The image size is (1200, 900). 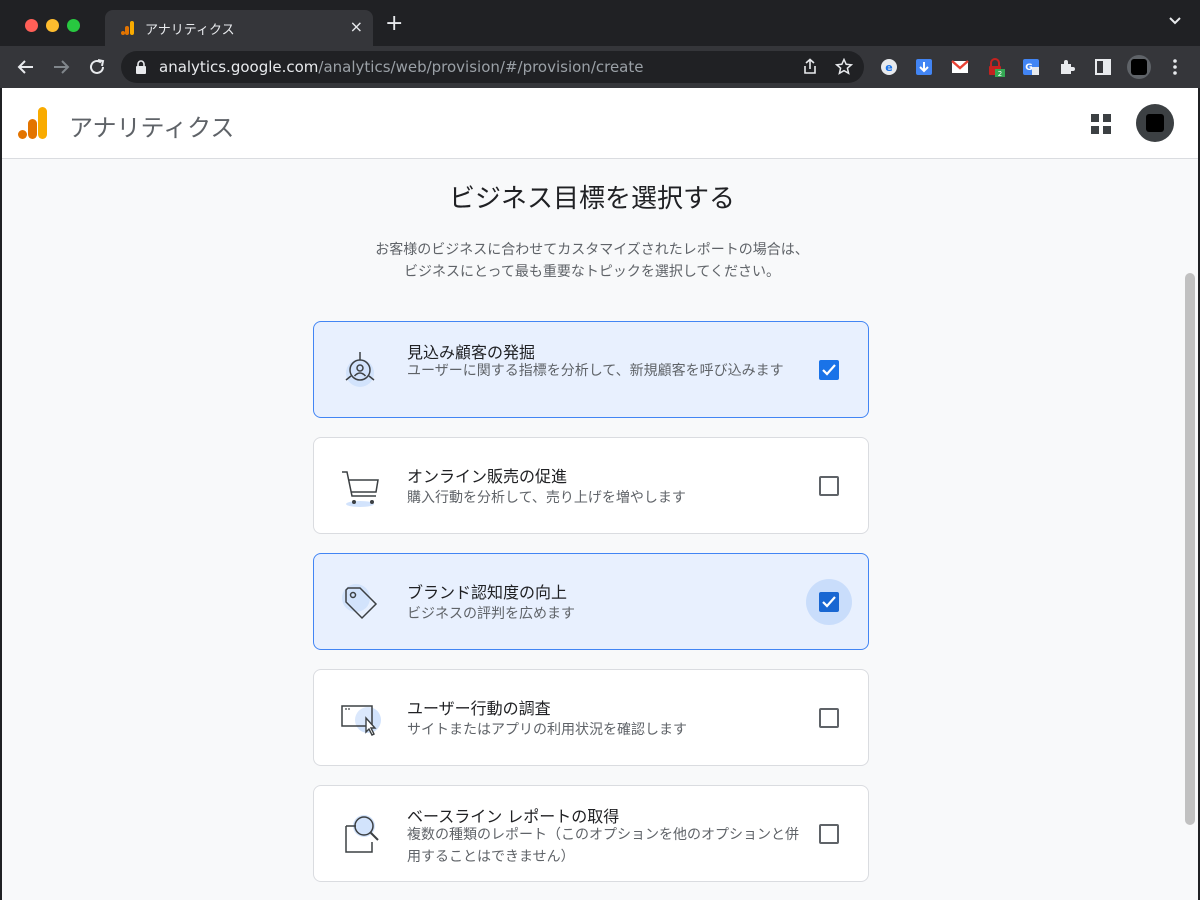 What do you see at coordinates (591, 717) in the screenshot?
I see `option-user-behavior: ユーザー行動の調査 サイトまたはアプリの利用状況を確認します` at bounding box center [591, 717].